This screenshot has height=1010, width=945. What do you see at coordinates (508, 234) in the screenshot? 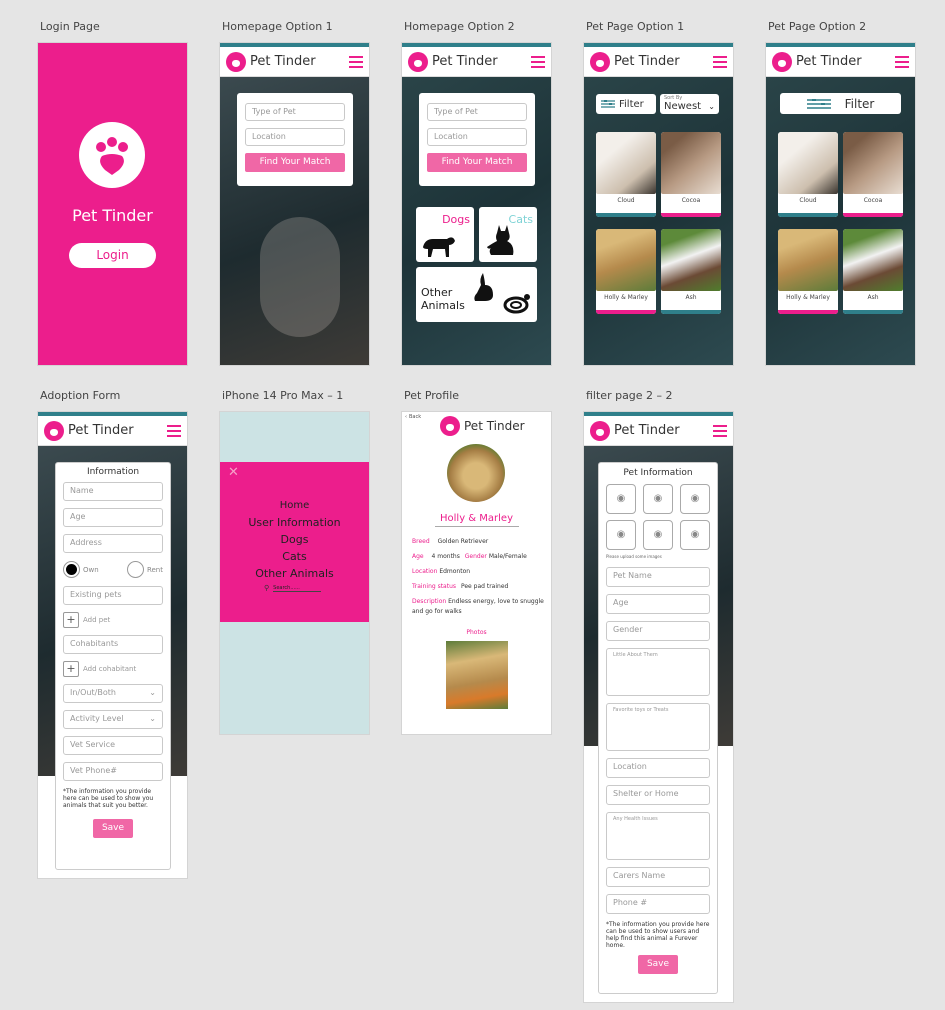
I see `category-cats: Cats` at bounding box center [508, 234].